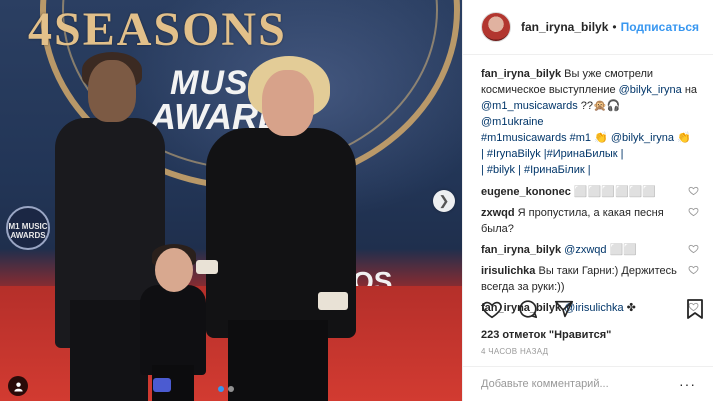 The width and height of the screenshot is (713, 401). I want to click on hashtag-link: #m1, so click(579, 138).